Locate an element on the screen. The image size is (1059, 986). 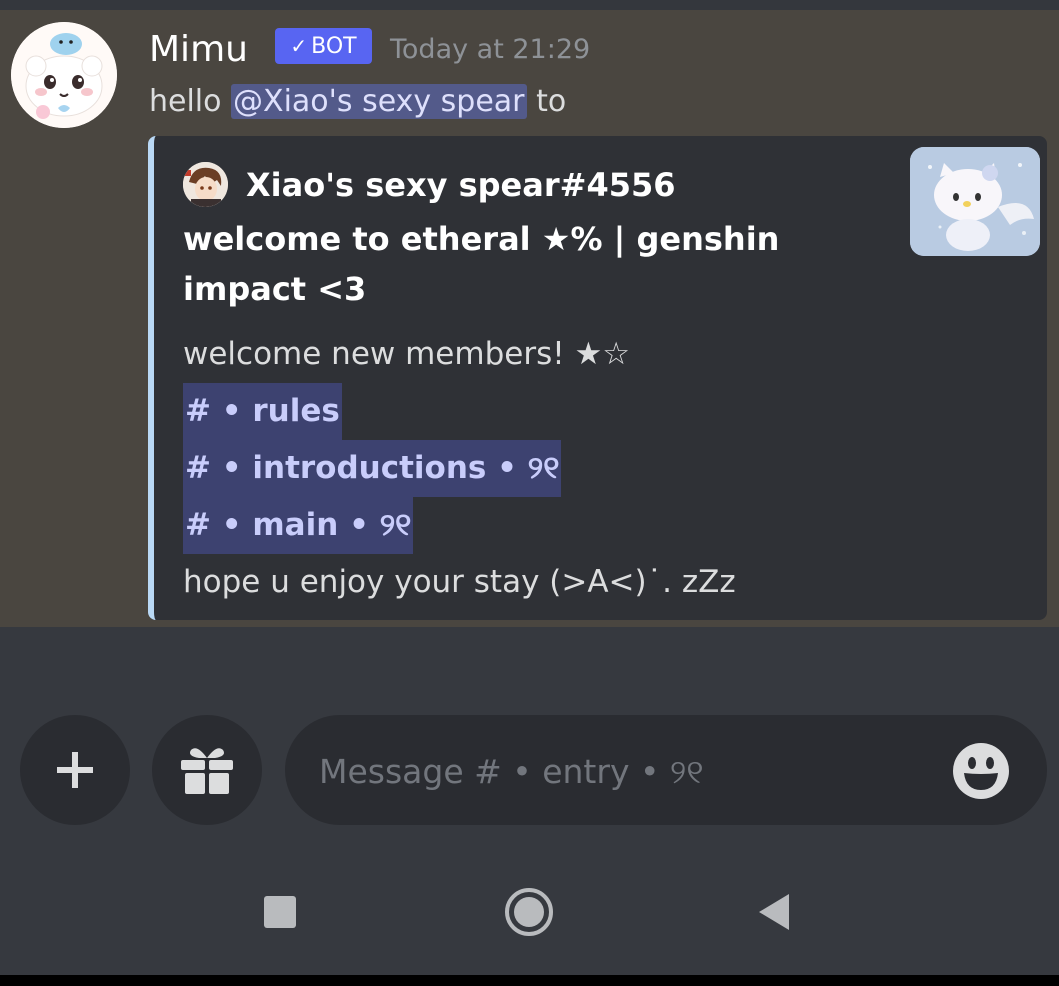
channel-link-rules: # • rules is located at coordinates (262, 411).